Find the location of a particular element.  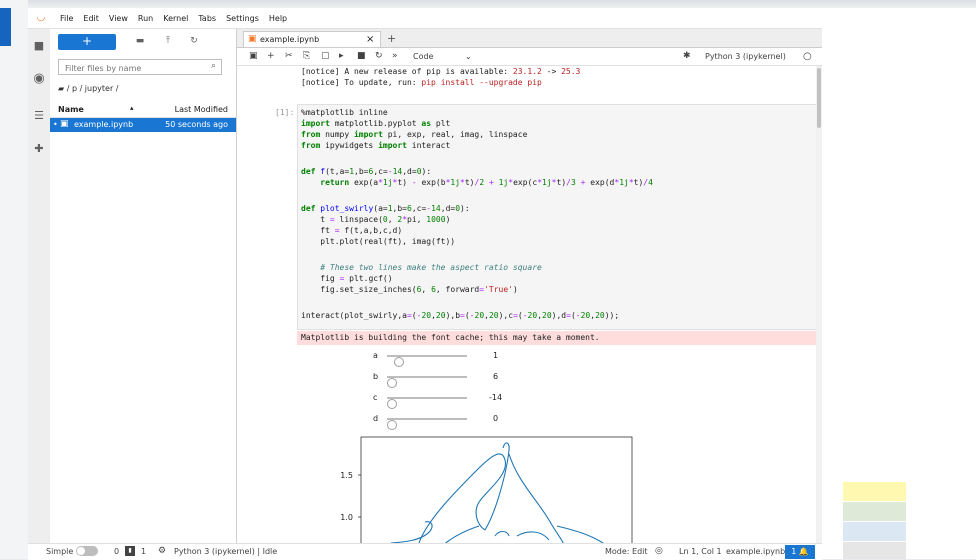

terminal-count: 0 is located at coordinates (116, 551).